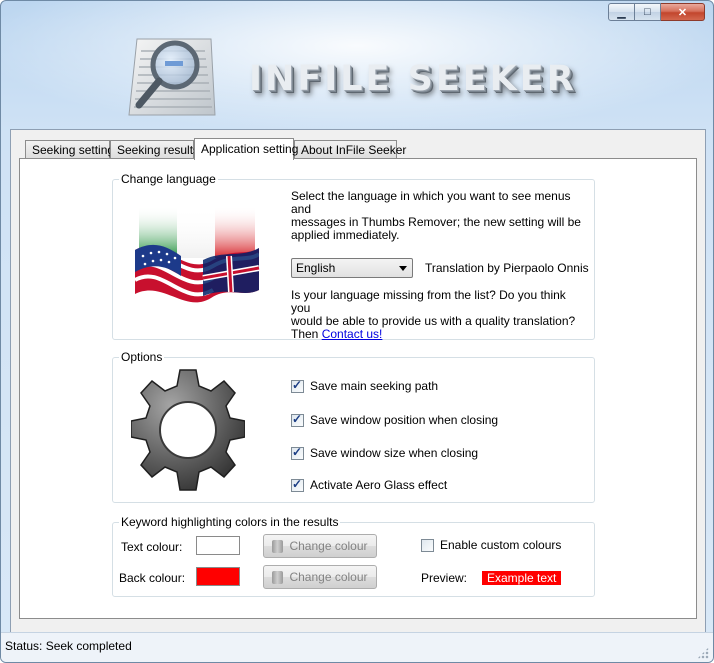 The image size is (714, 663). Describe the element at coordinates (379, 485) in the screenshot. I see `option-label: Activate Aero Glass effect` at that location.